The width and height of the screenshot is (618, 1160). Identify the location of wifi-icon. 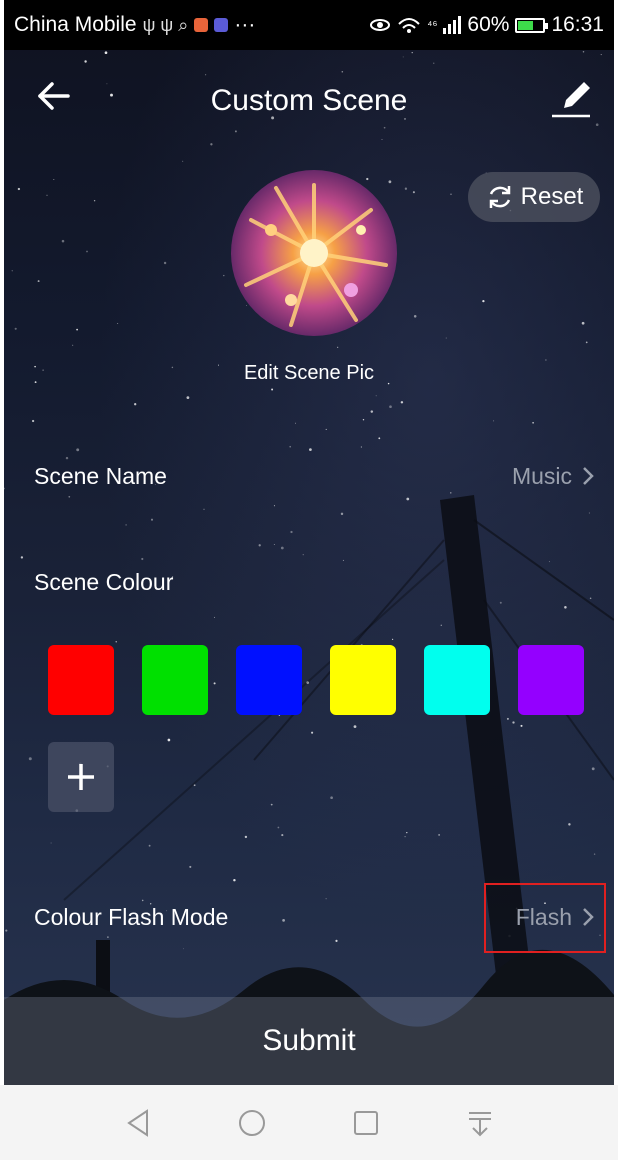
(409, 25).